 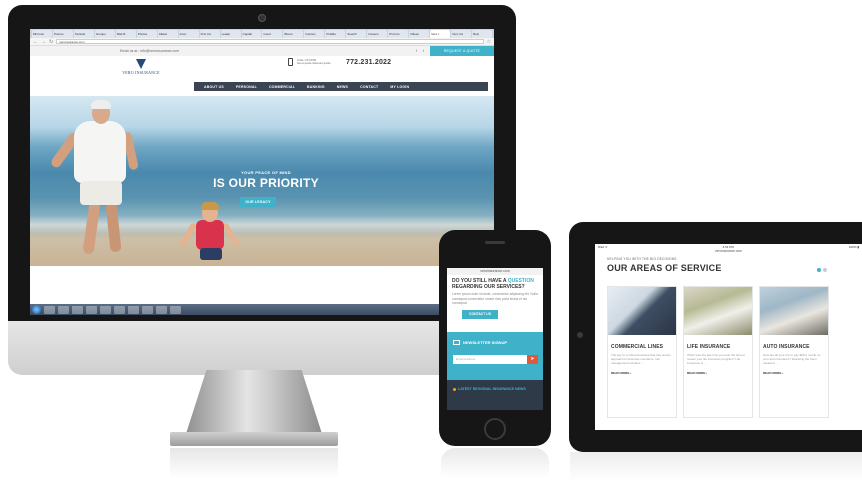 What do you see at coordinates (716, 467) in the screenshot?
I see `ipad-reflection` at bounding box center [716, 467].